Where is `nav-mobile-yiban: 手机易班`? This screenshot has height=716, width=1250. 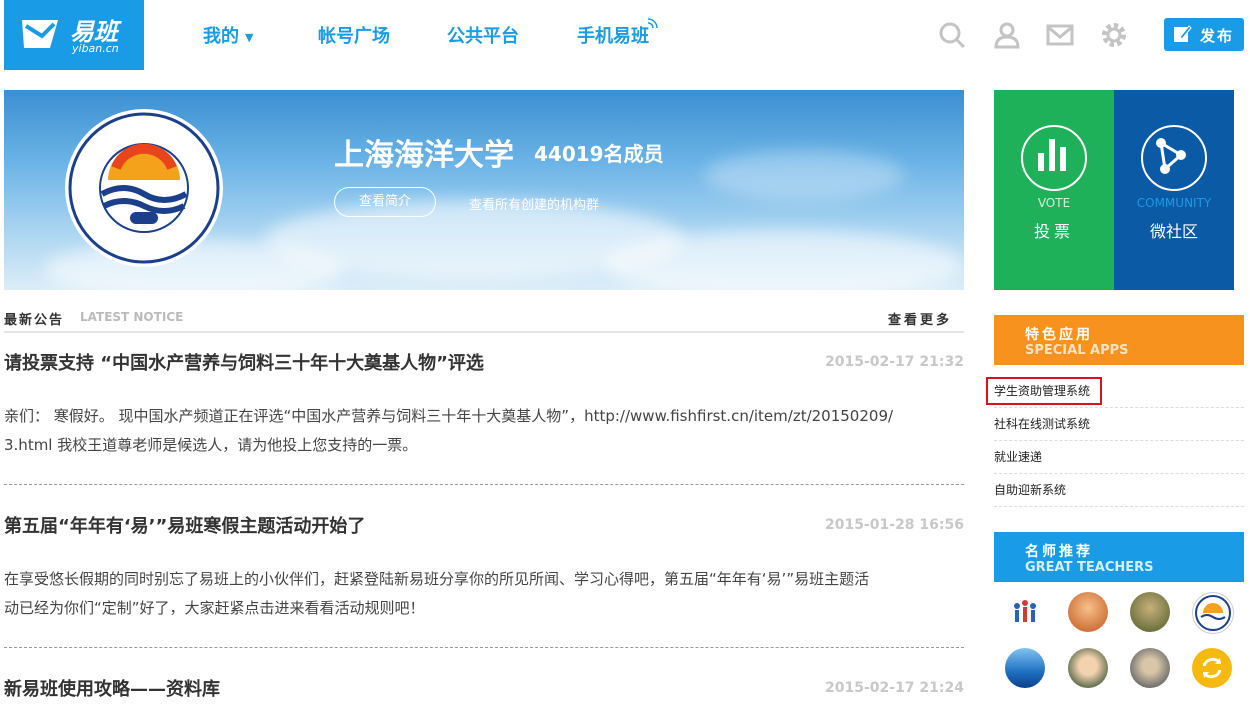 nav-mobile-yiban: 手机易班 is located at coordinates (617, 33).